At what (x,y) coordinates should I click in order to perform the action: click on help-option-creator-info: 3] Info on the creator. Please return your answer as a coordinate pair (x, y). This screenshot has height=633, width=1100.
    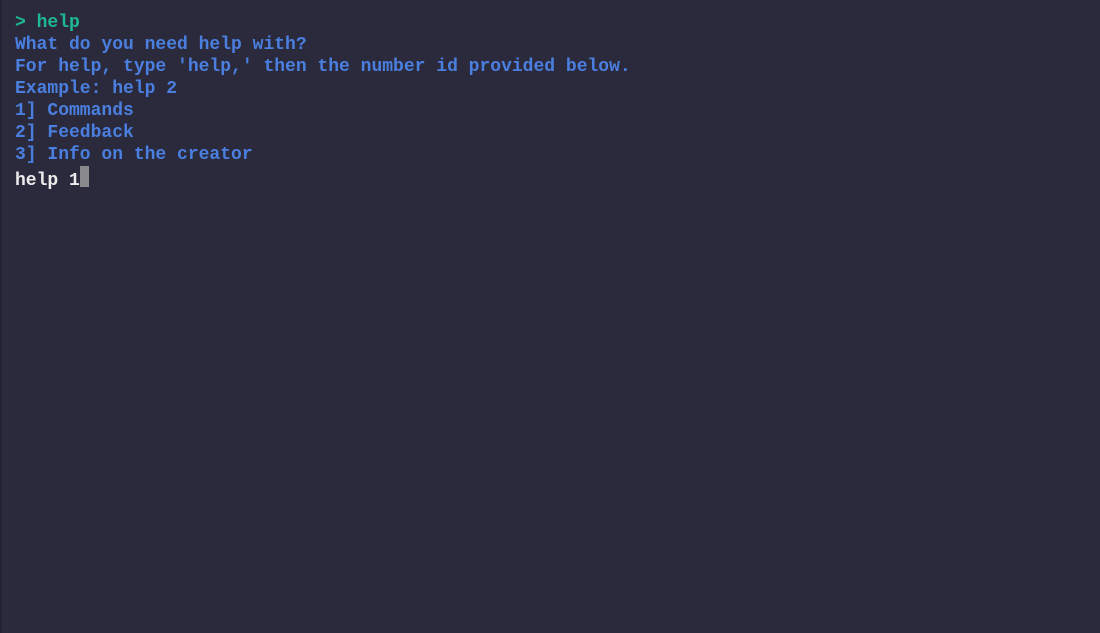
    Looking at the image, I should click on (134, 155).